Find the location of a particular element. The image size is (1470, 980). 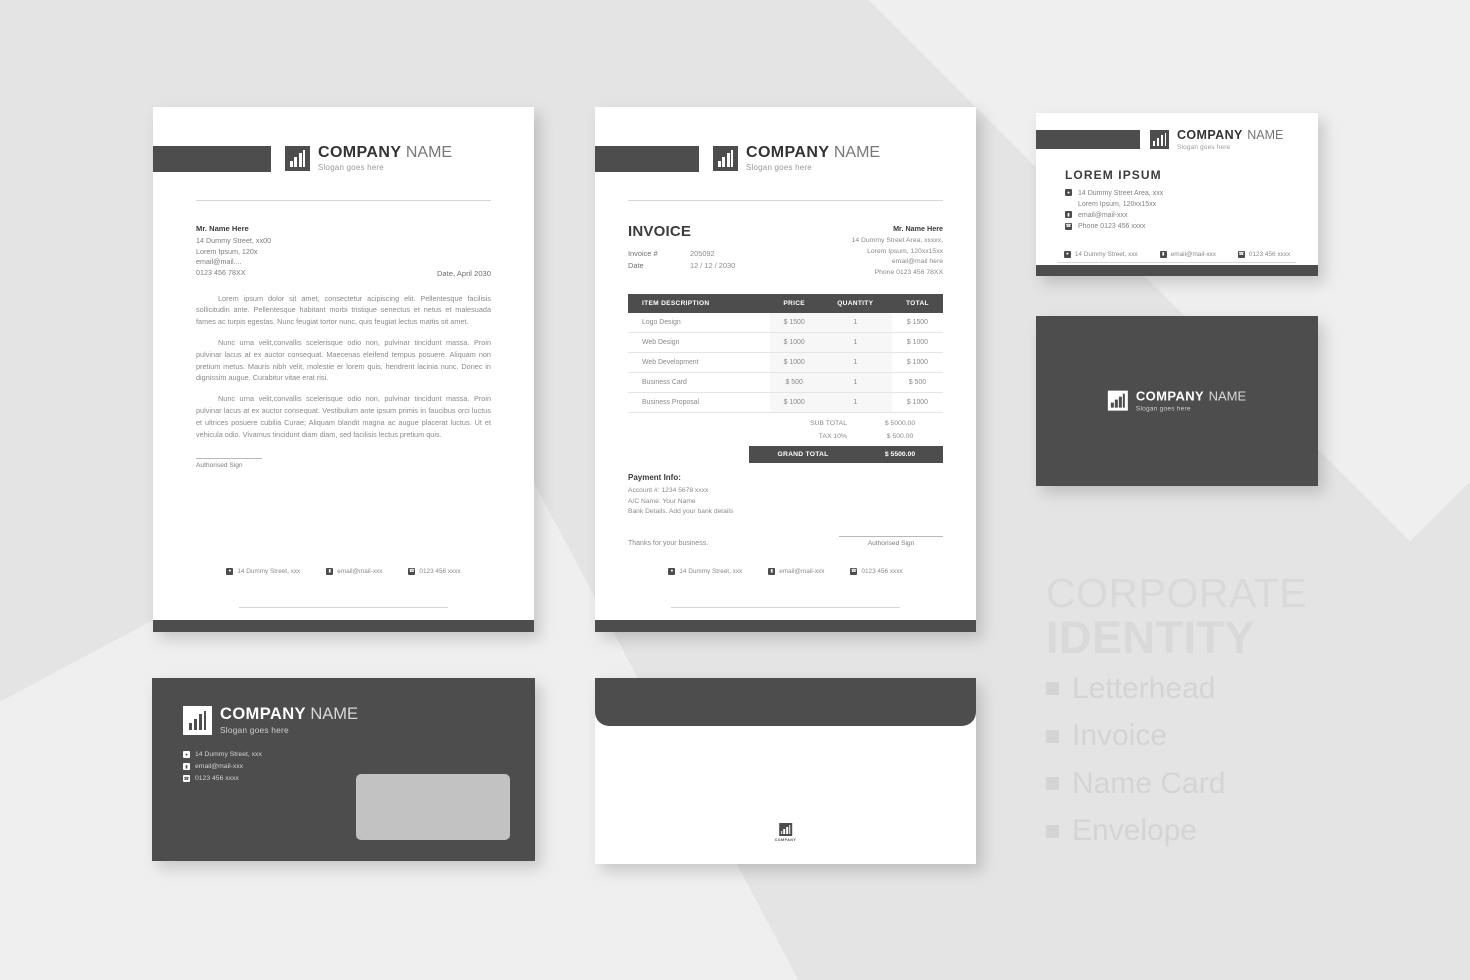

footer-address-text: 14 Dummy Street, xxx is located at coordinates (1106, 254).